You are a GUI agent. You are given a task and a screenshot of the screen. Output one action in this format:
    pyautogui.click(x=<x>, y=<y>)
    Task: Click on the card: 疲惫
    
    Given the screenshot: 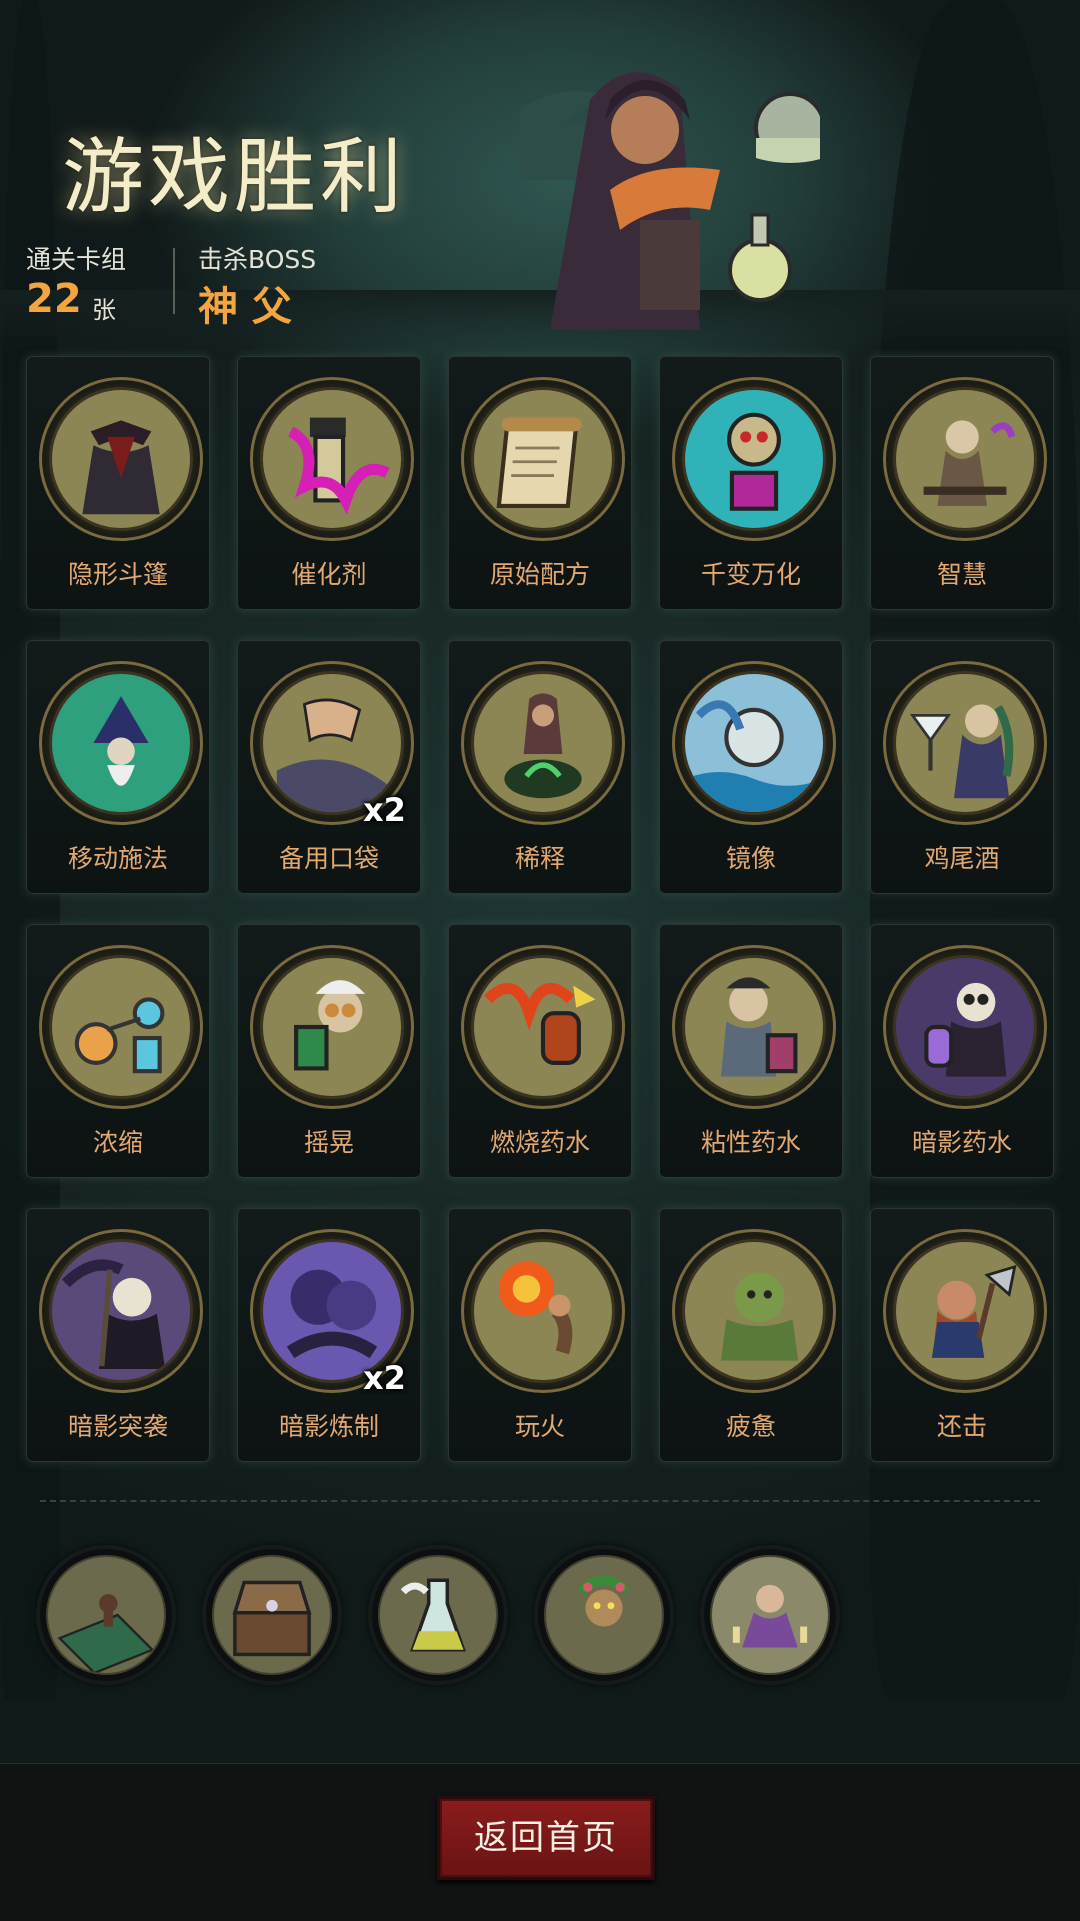 What is the action you would take?
    pyautogui.click(x=751, y=1335)
    